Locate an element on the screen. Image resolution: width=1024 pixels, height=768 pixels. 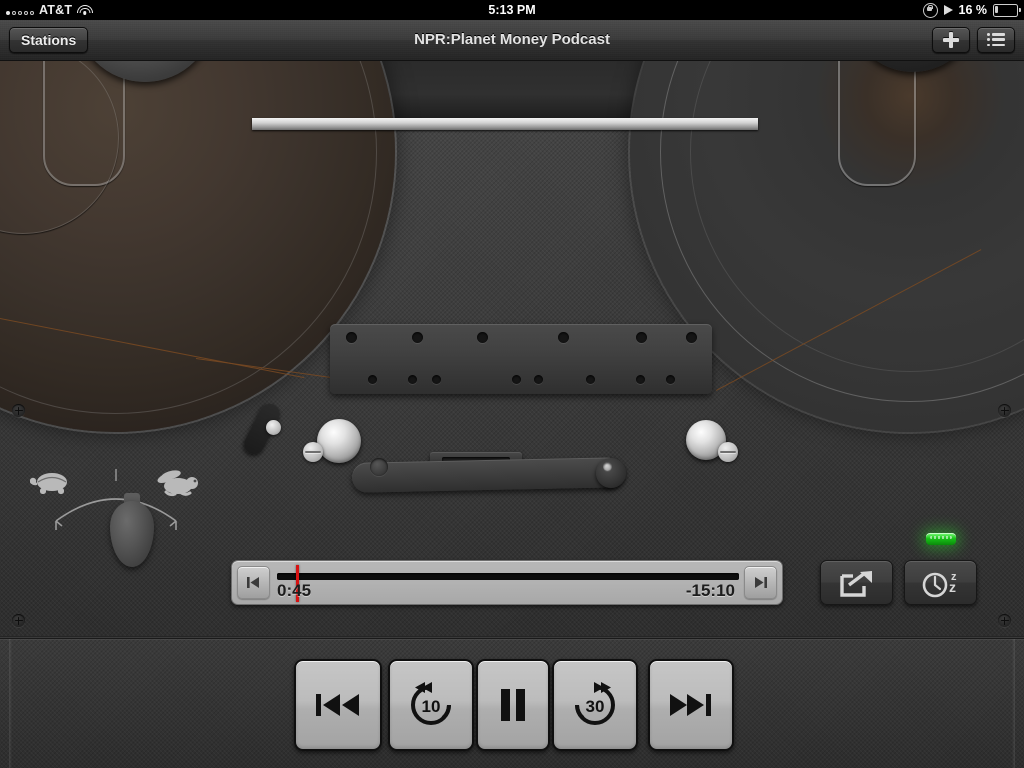
skip-to-start-button is located at coordinates (253, 582).